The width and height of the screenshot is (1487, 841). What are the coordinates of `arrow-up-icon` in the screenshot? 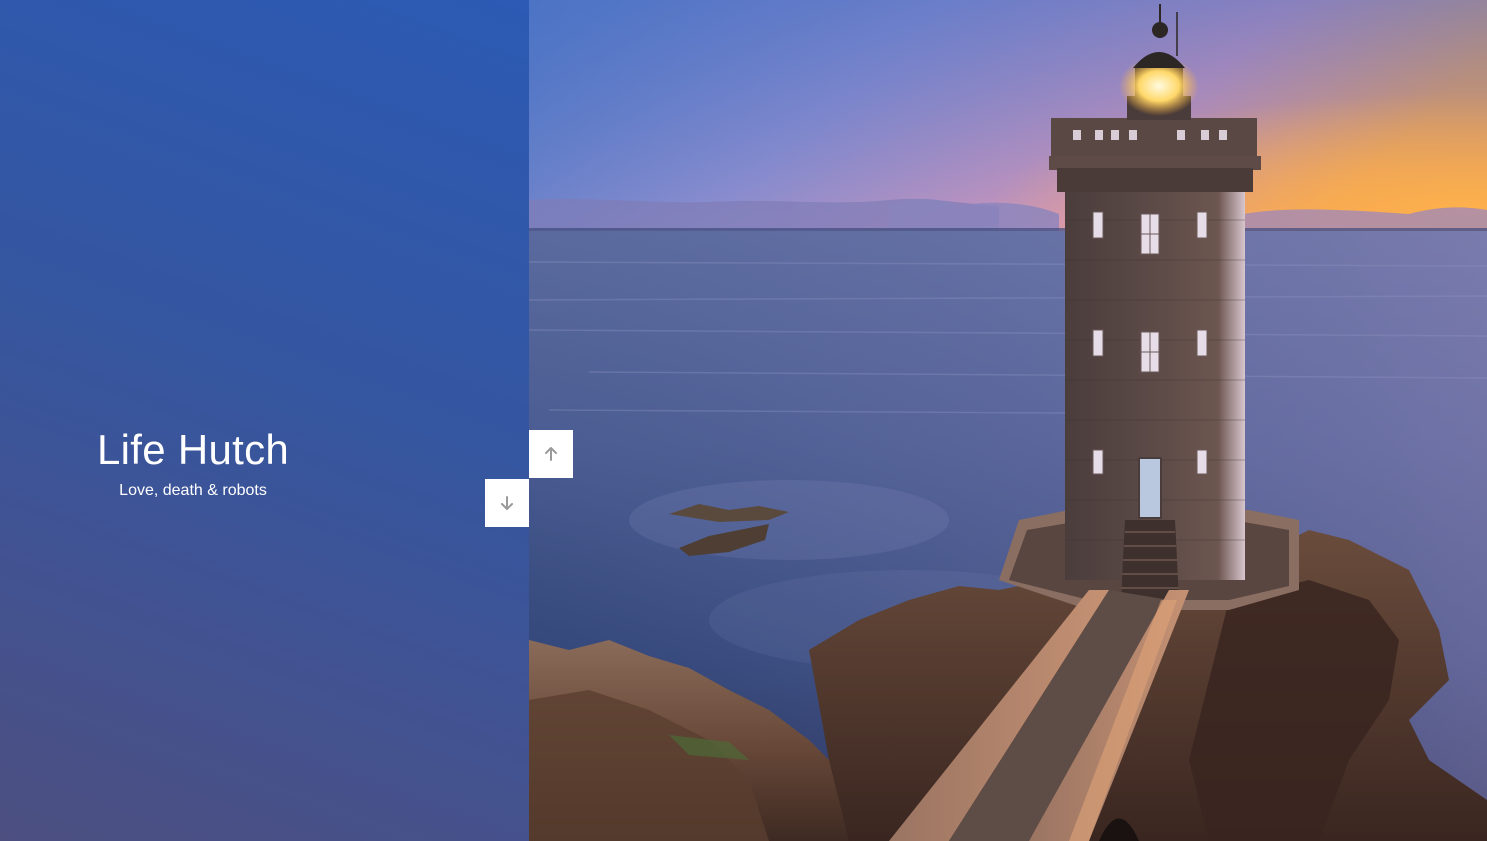 It's located at (551, 454).